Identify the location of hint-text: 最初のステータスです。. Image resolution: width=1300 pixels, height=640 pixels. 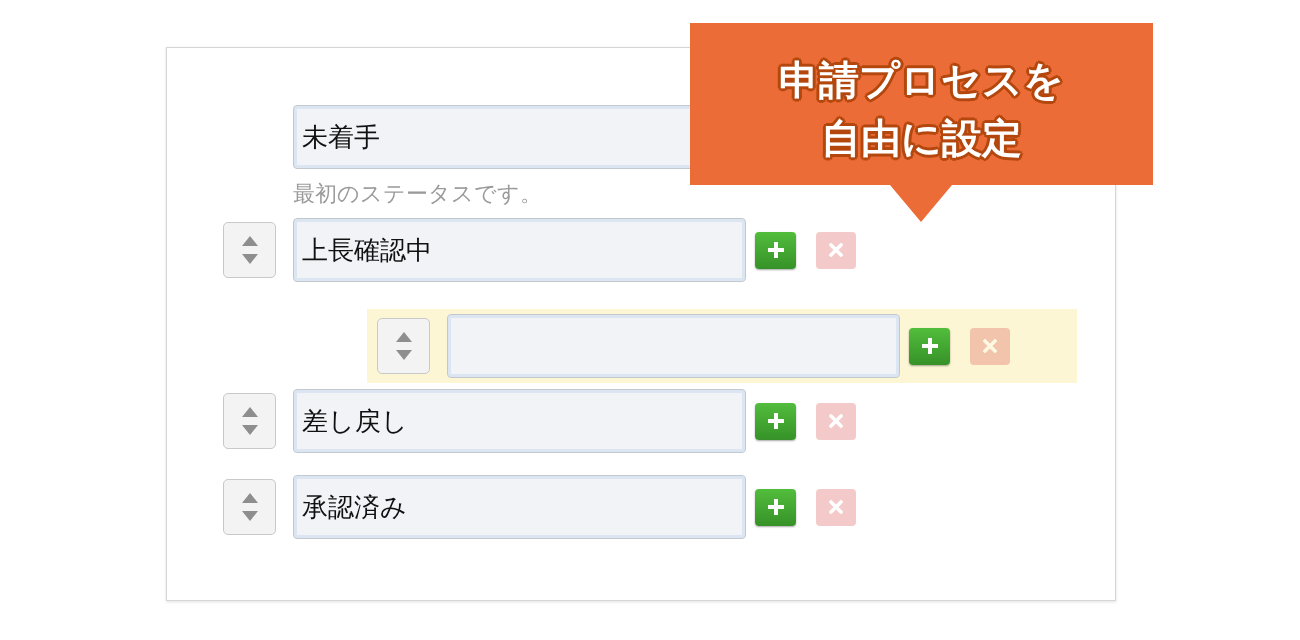
(417, 194).